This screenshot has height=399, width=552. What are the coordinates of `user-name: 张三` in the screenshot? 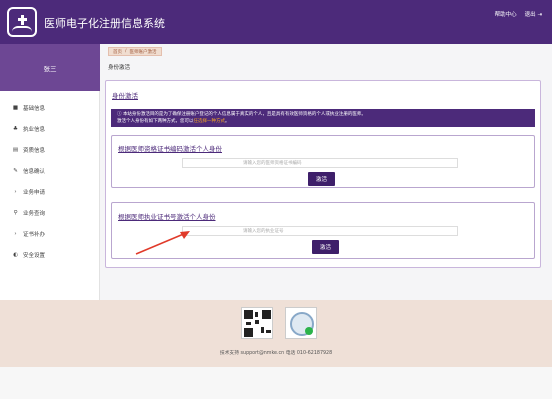 It's located at (50, 68).